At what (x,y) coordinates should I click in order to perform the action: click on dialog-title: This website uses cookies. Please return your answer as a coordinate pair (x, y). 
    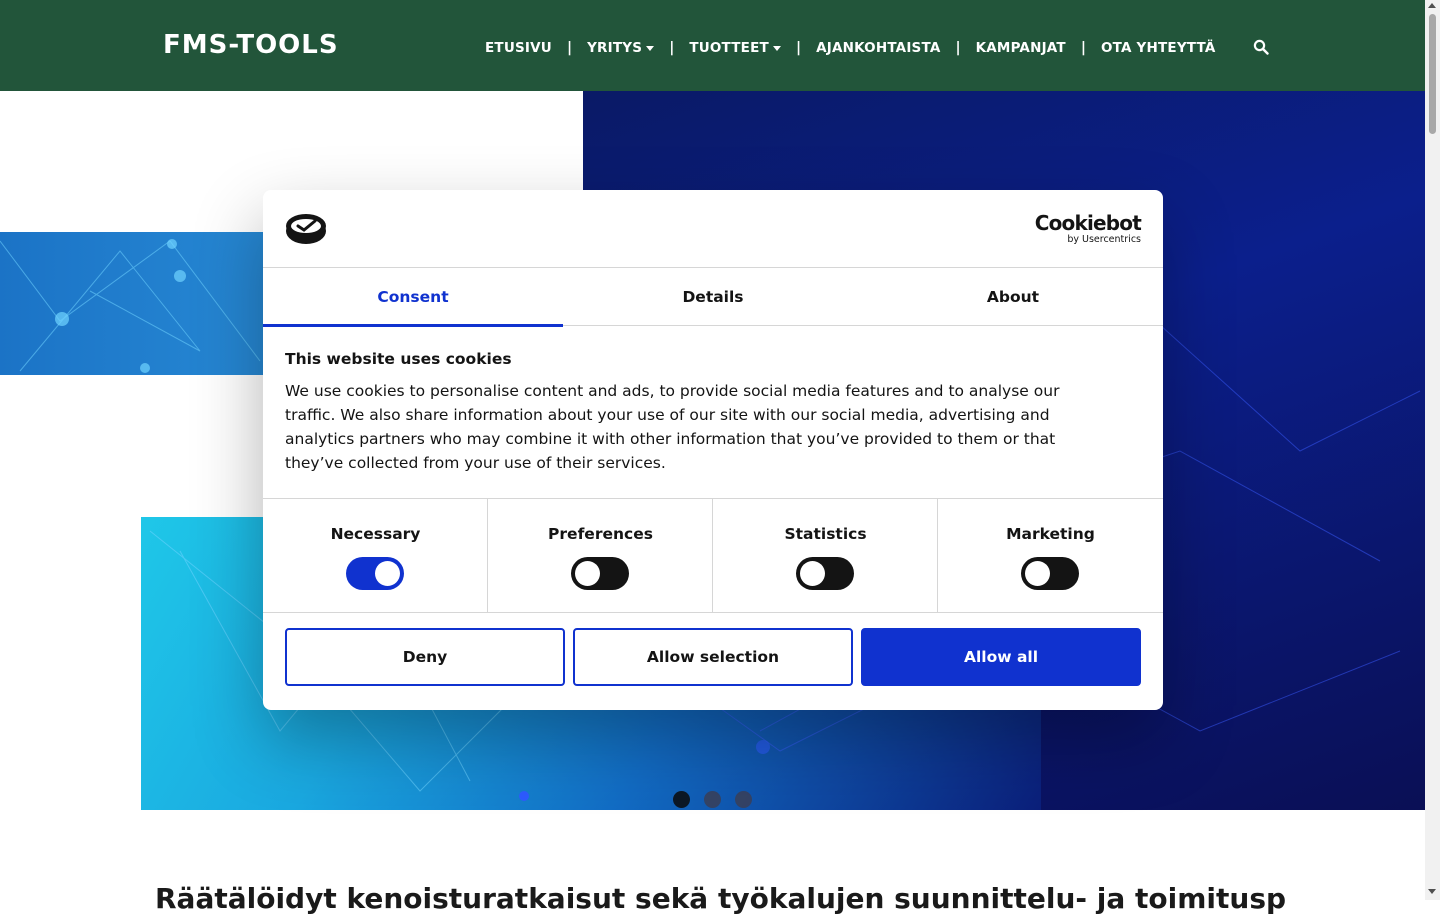
    Looking at the image, I should click on (398, 359).